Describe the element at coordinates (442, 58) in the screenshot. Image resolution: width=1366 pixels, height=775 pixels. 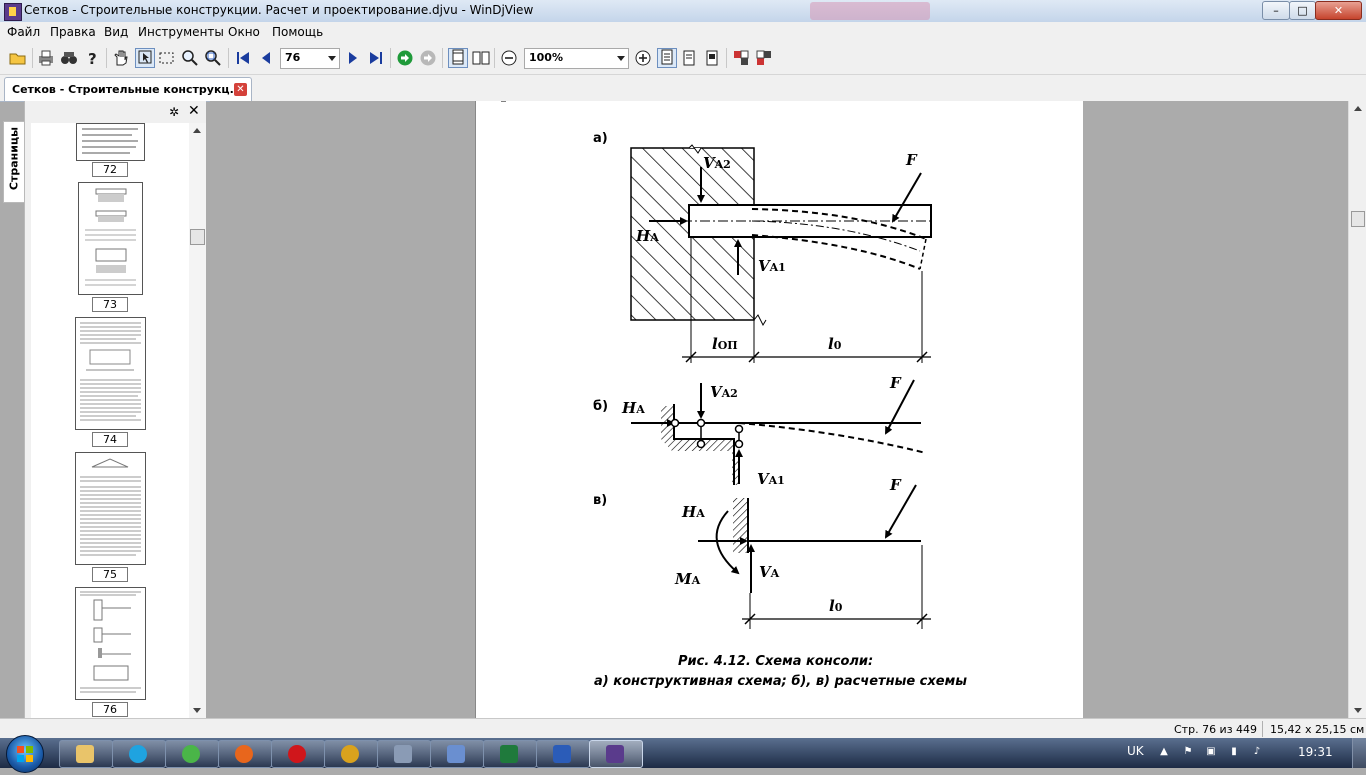
I see `toolbar-separator` at that location.